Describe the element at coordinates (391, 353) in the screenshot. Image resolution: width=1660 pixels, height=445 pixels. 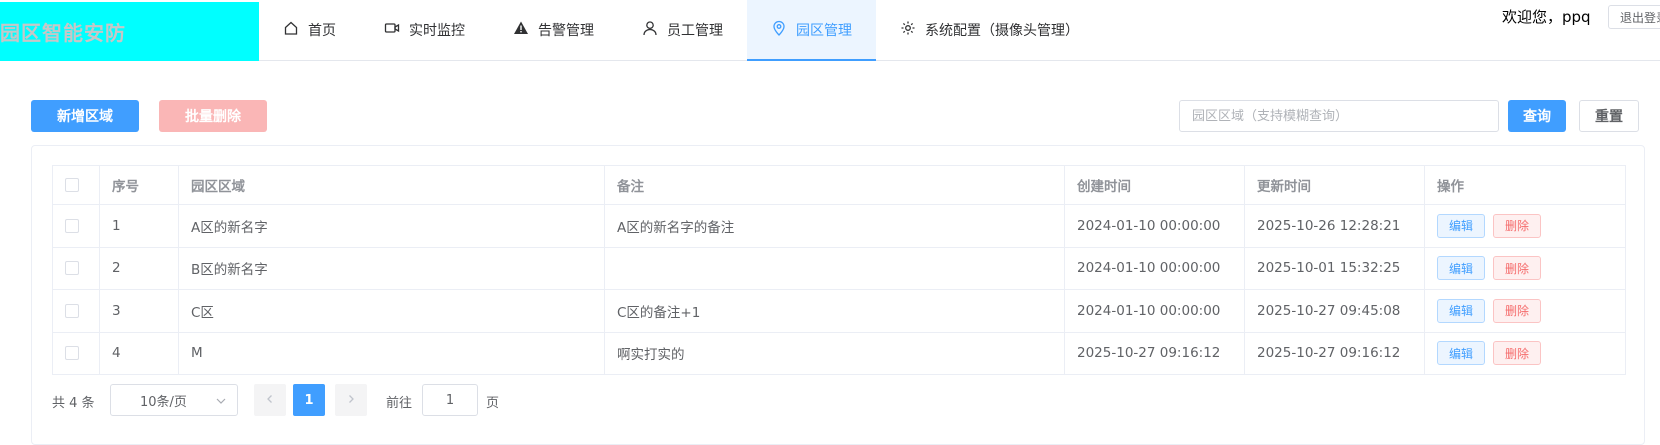
I see `cell-area: M` at that location.